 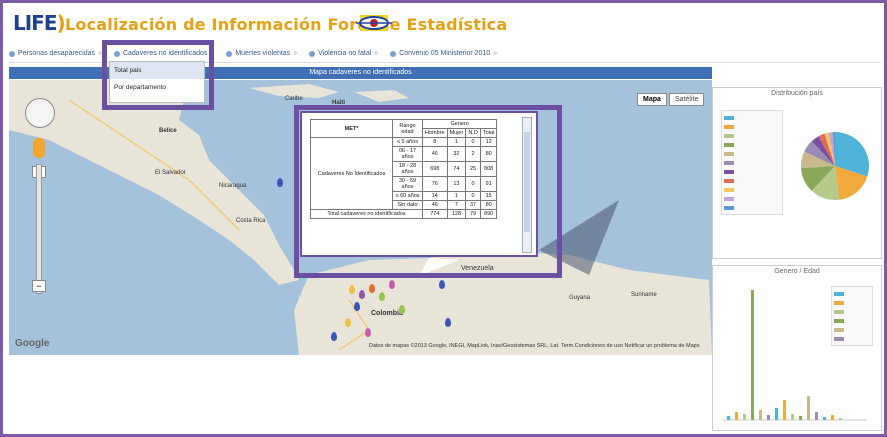 I want to click on table-header-hombre: Hombre, so click(x=435, y=133).